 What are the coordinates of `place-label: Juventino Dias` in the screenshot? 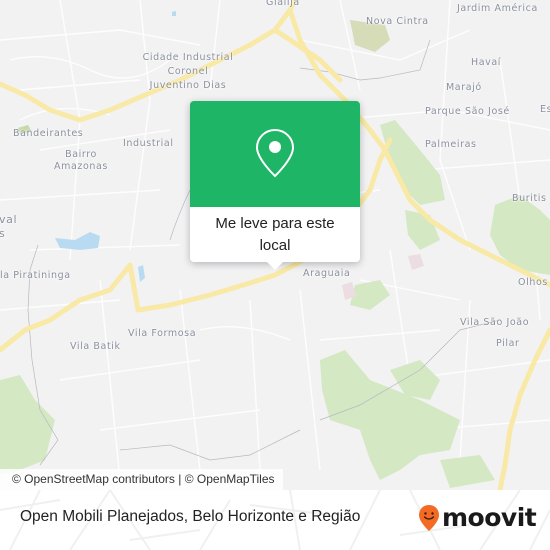 It's located at (188, 85).